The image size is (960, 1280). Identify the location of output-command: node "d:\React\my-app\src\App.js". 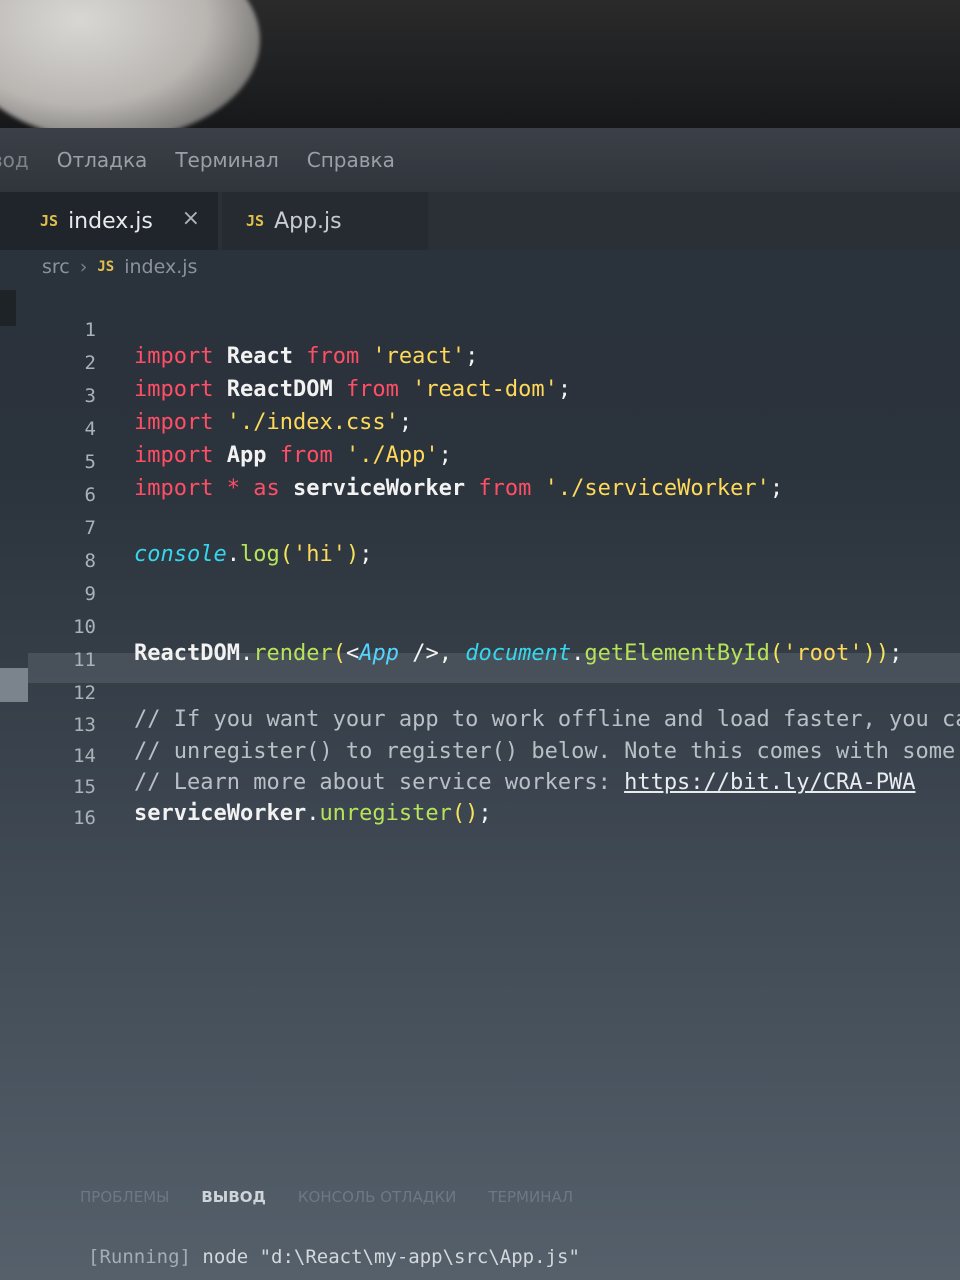
(385, 1257).